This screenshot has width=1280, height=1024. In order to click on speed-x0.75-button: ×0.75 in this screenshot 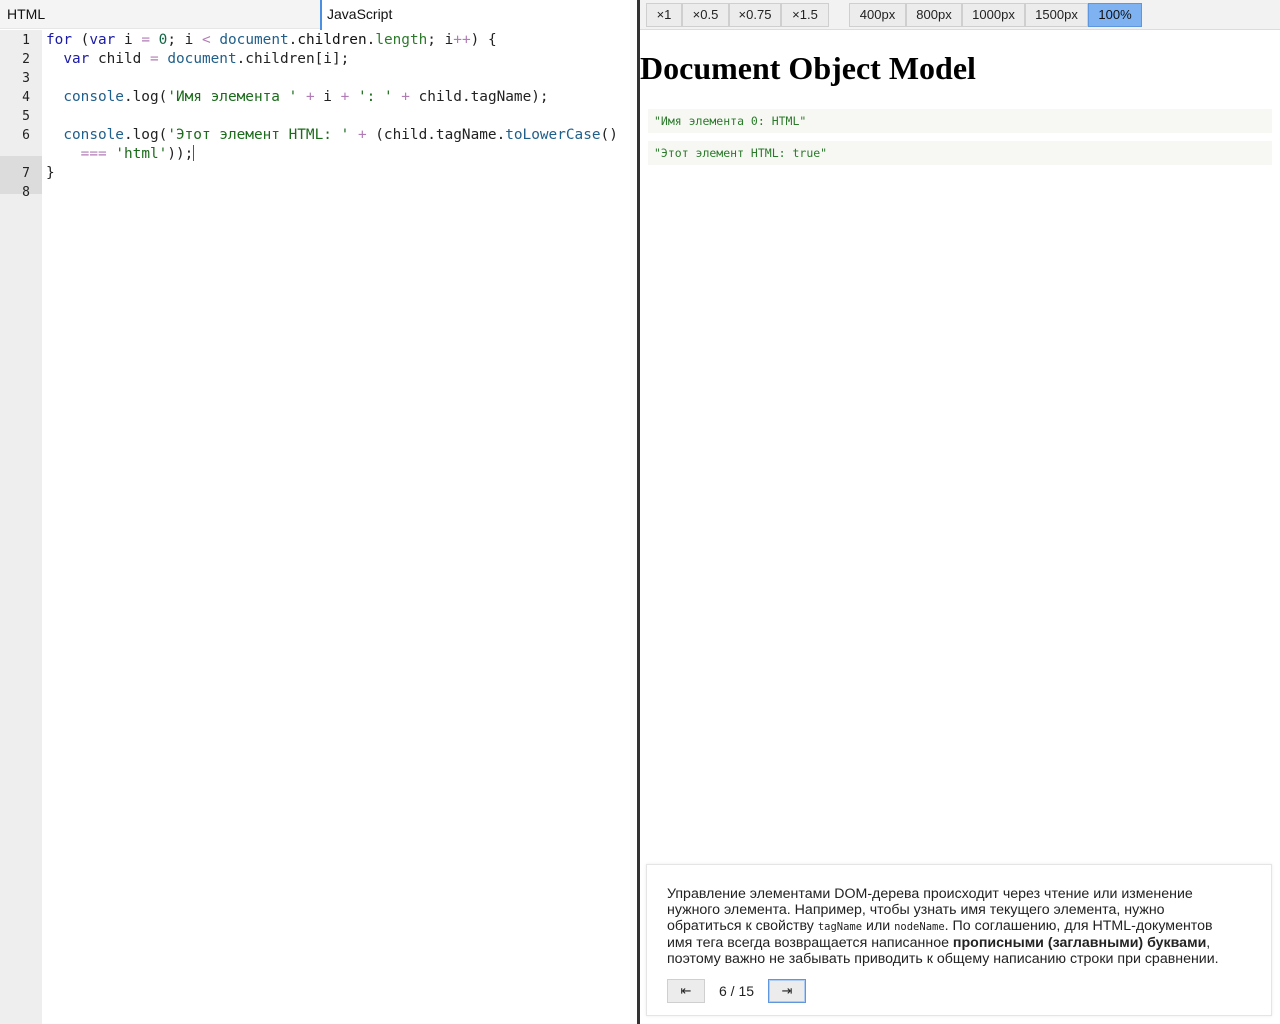, I will do `click(755, 15)`.